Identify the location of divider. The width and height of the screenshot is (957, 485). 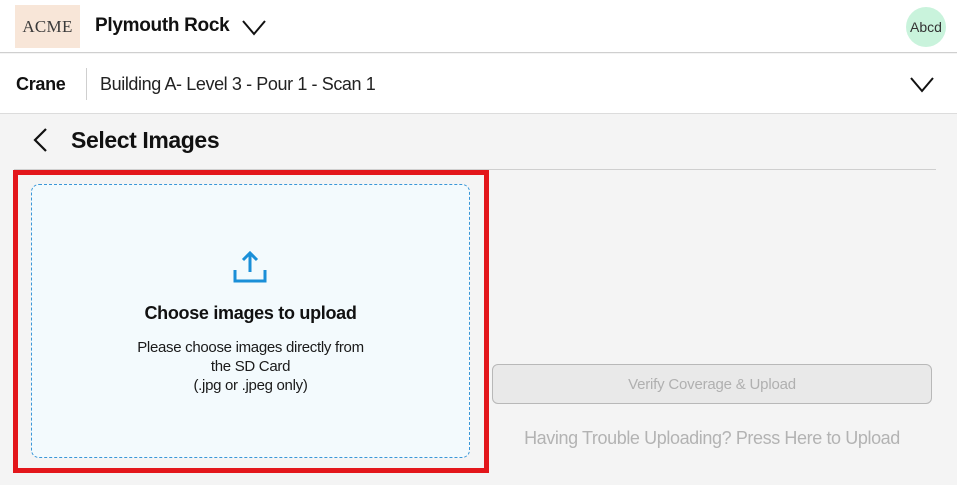
(86, 84).